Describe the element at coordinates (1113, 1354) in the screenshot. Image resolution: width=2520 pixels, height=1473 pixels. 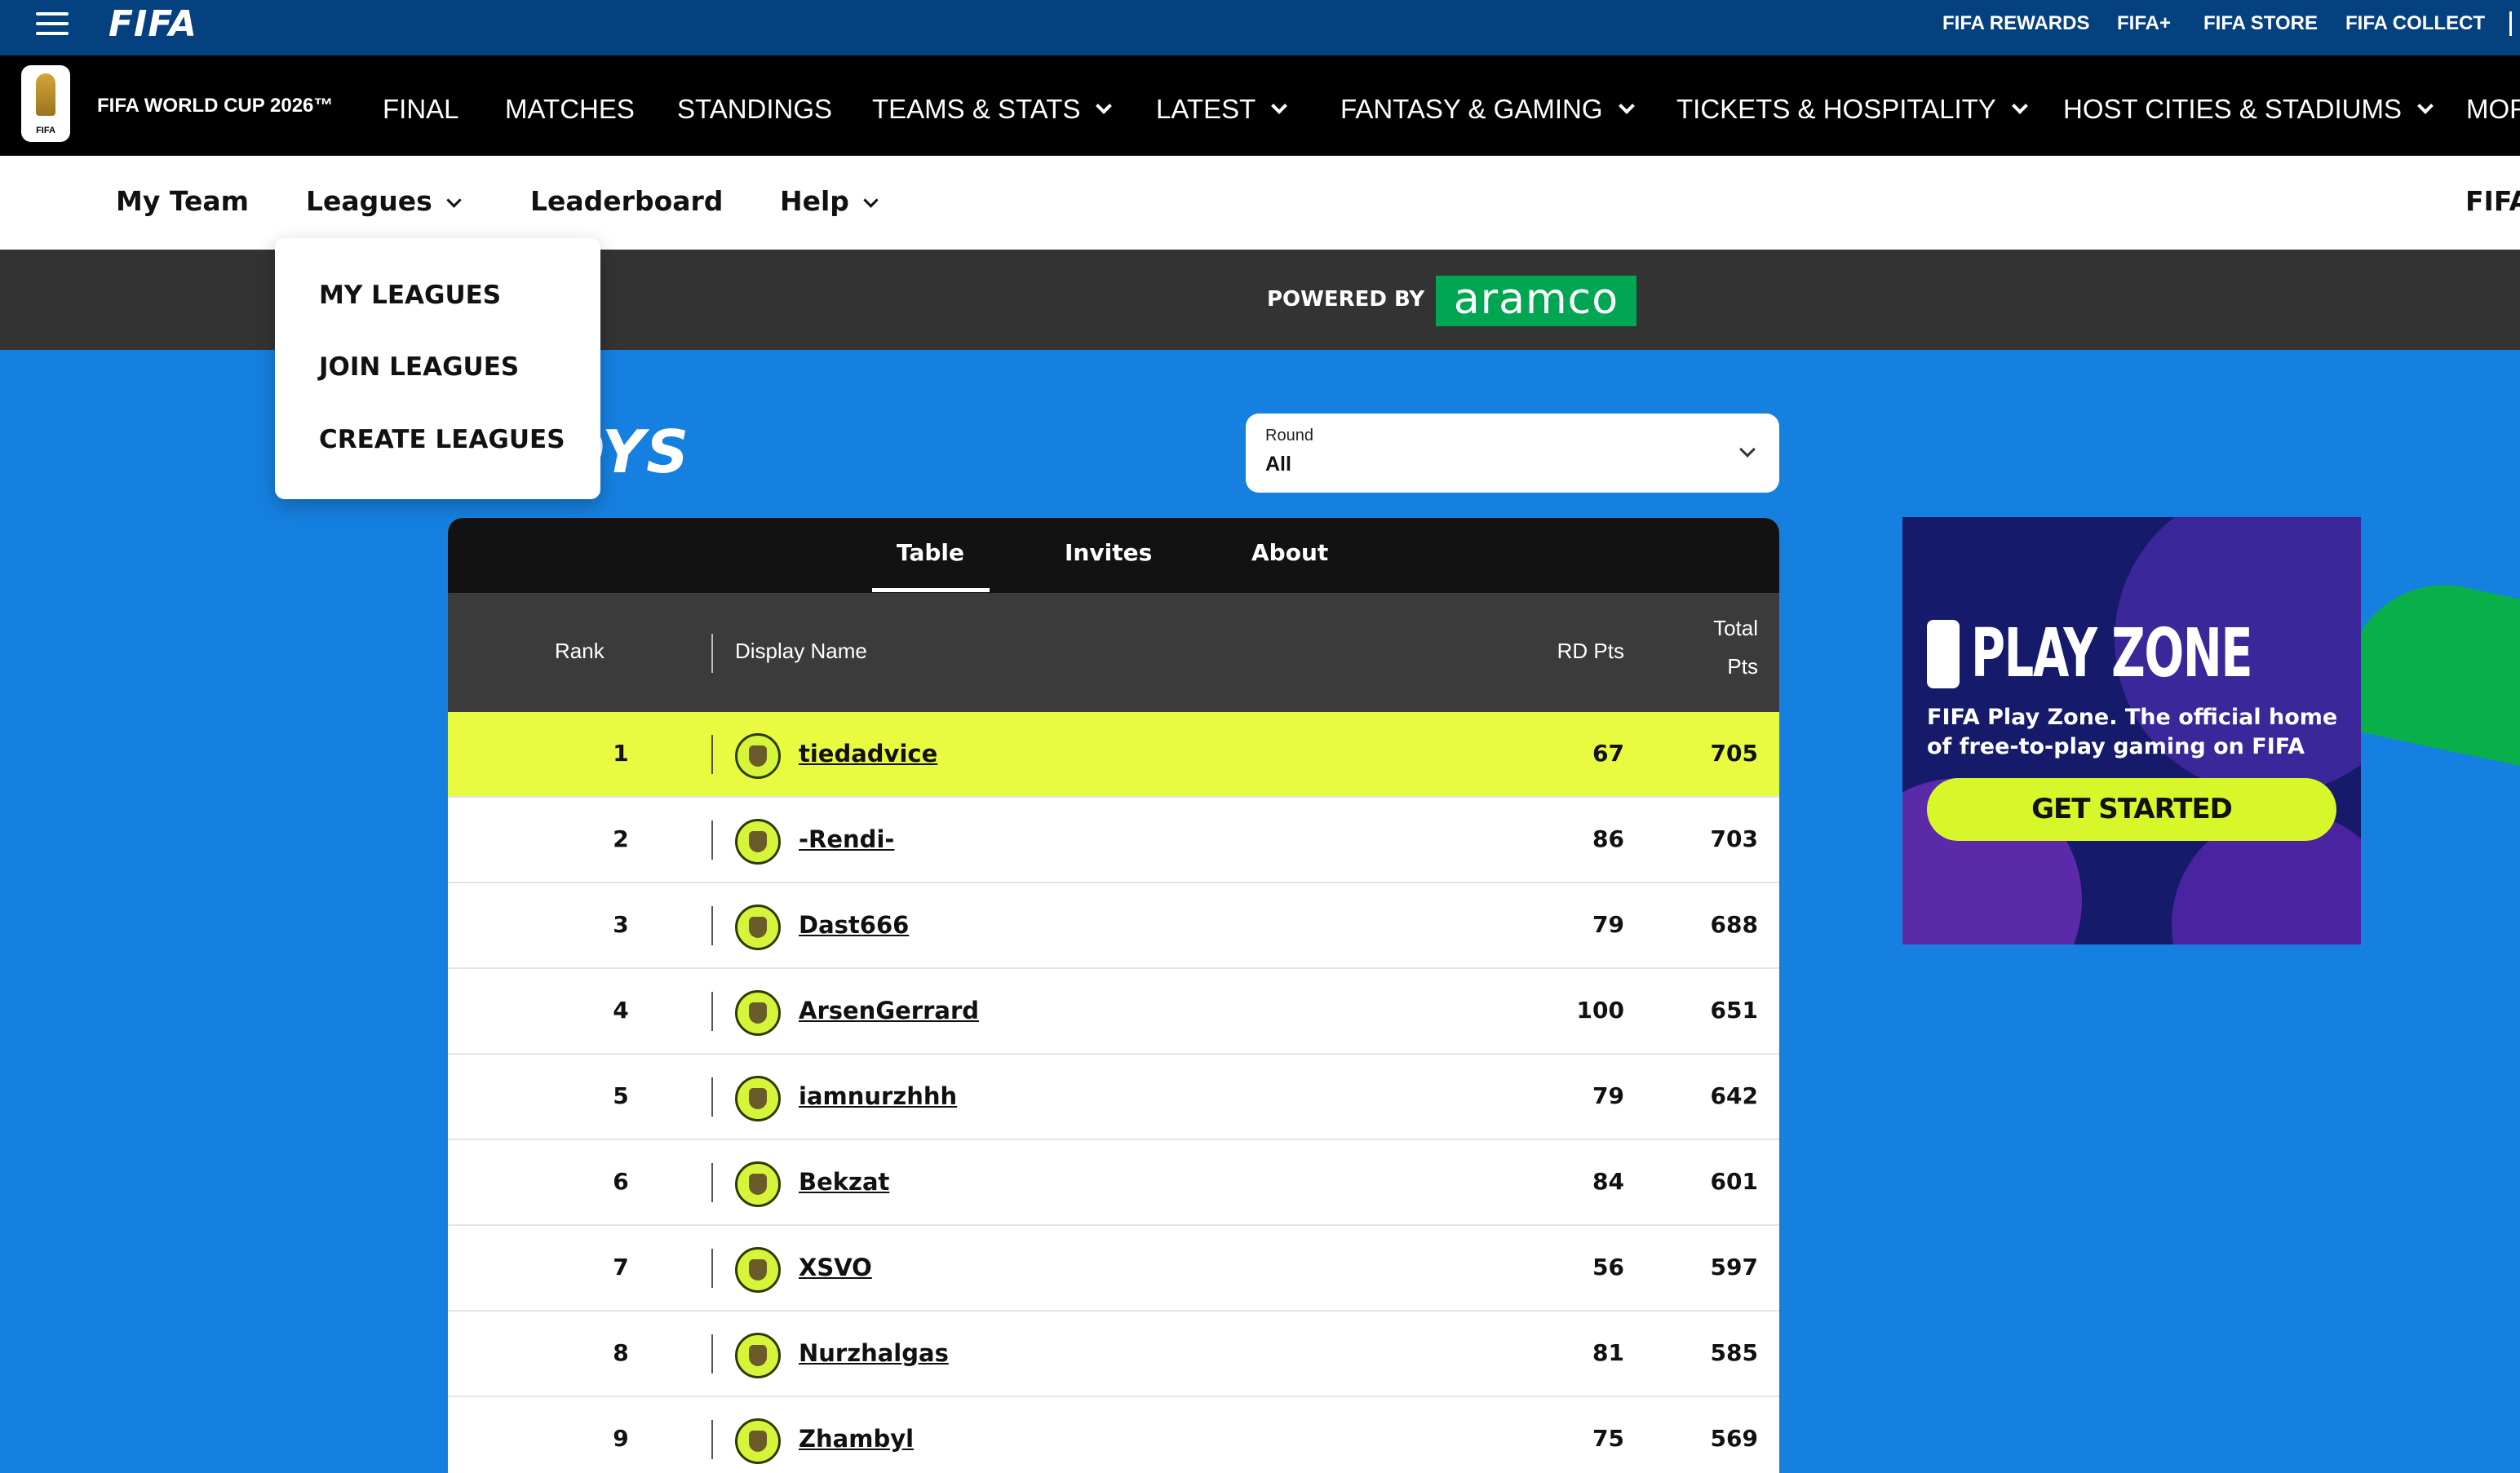
I see `table-row: 8 Nurzhalgas 81 585` at that location.